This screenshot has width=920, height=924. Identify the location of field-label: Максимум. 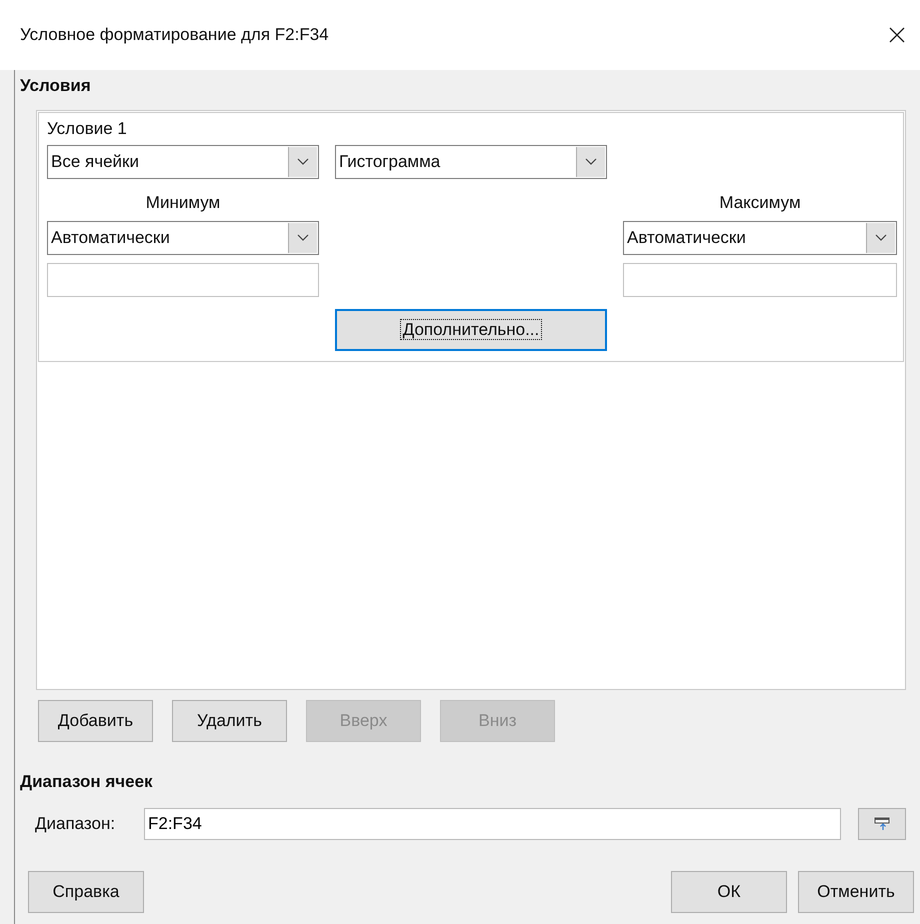
(760, 202).